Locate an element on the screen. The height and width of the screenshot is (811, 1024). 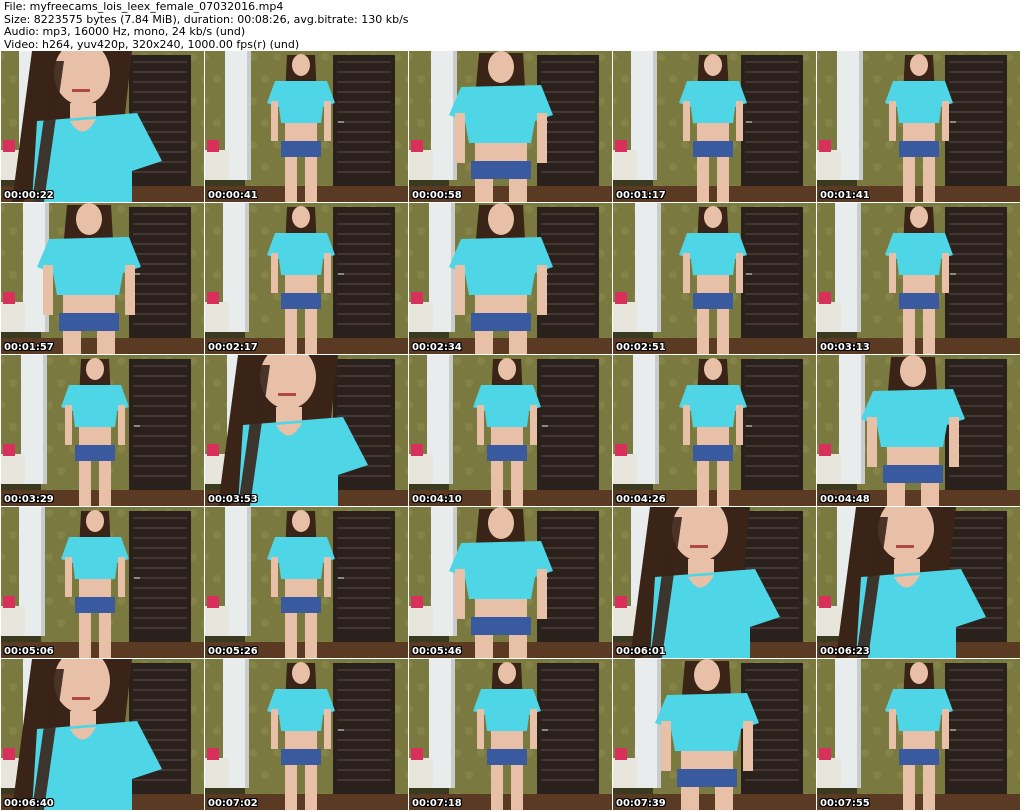
video-thumbnail: 00:03:13 is located at coordinates (918, 278).